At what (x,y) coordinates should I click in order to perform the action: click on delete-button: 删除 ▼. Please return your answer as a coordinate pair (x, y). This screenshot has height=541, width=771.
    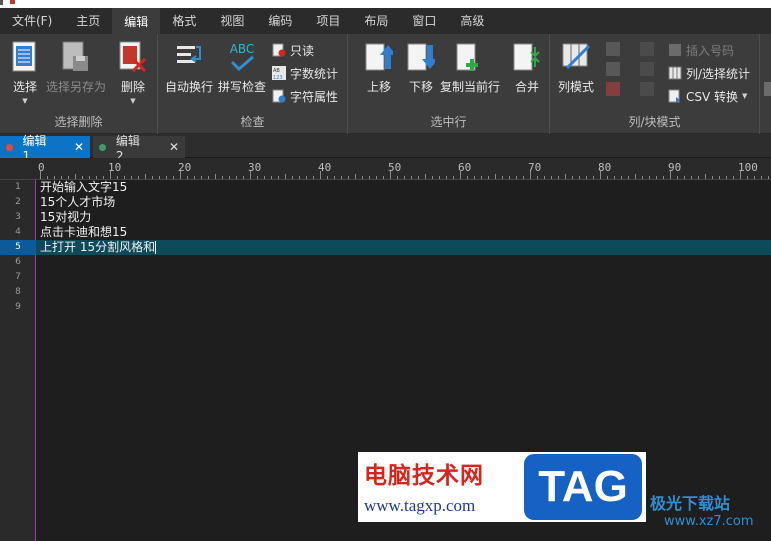
    Looking at the image, I should click on (133, 72).